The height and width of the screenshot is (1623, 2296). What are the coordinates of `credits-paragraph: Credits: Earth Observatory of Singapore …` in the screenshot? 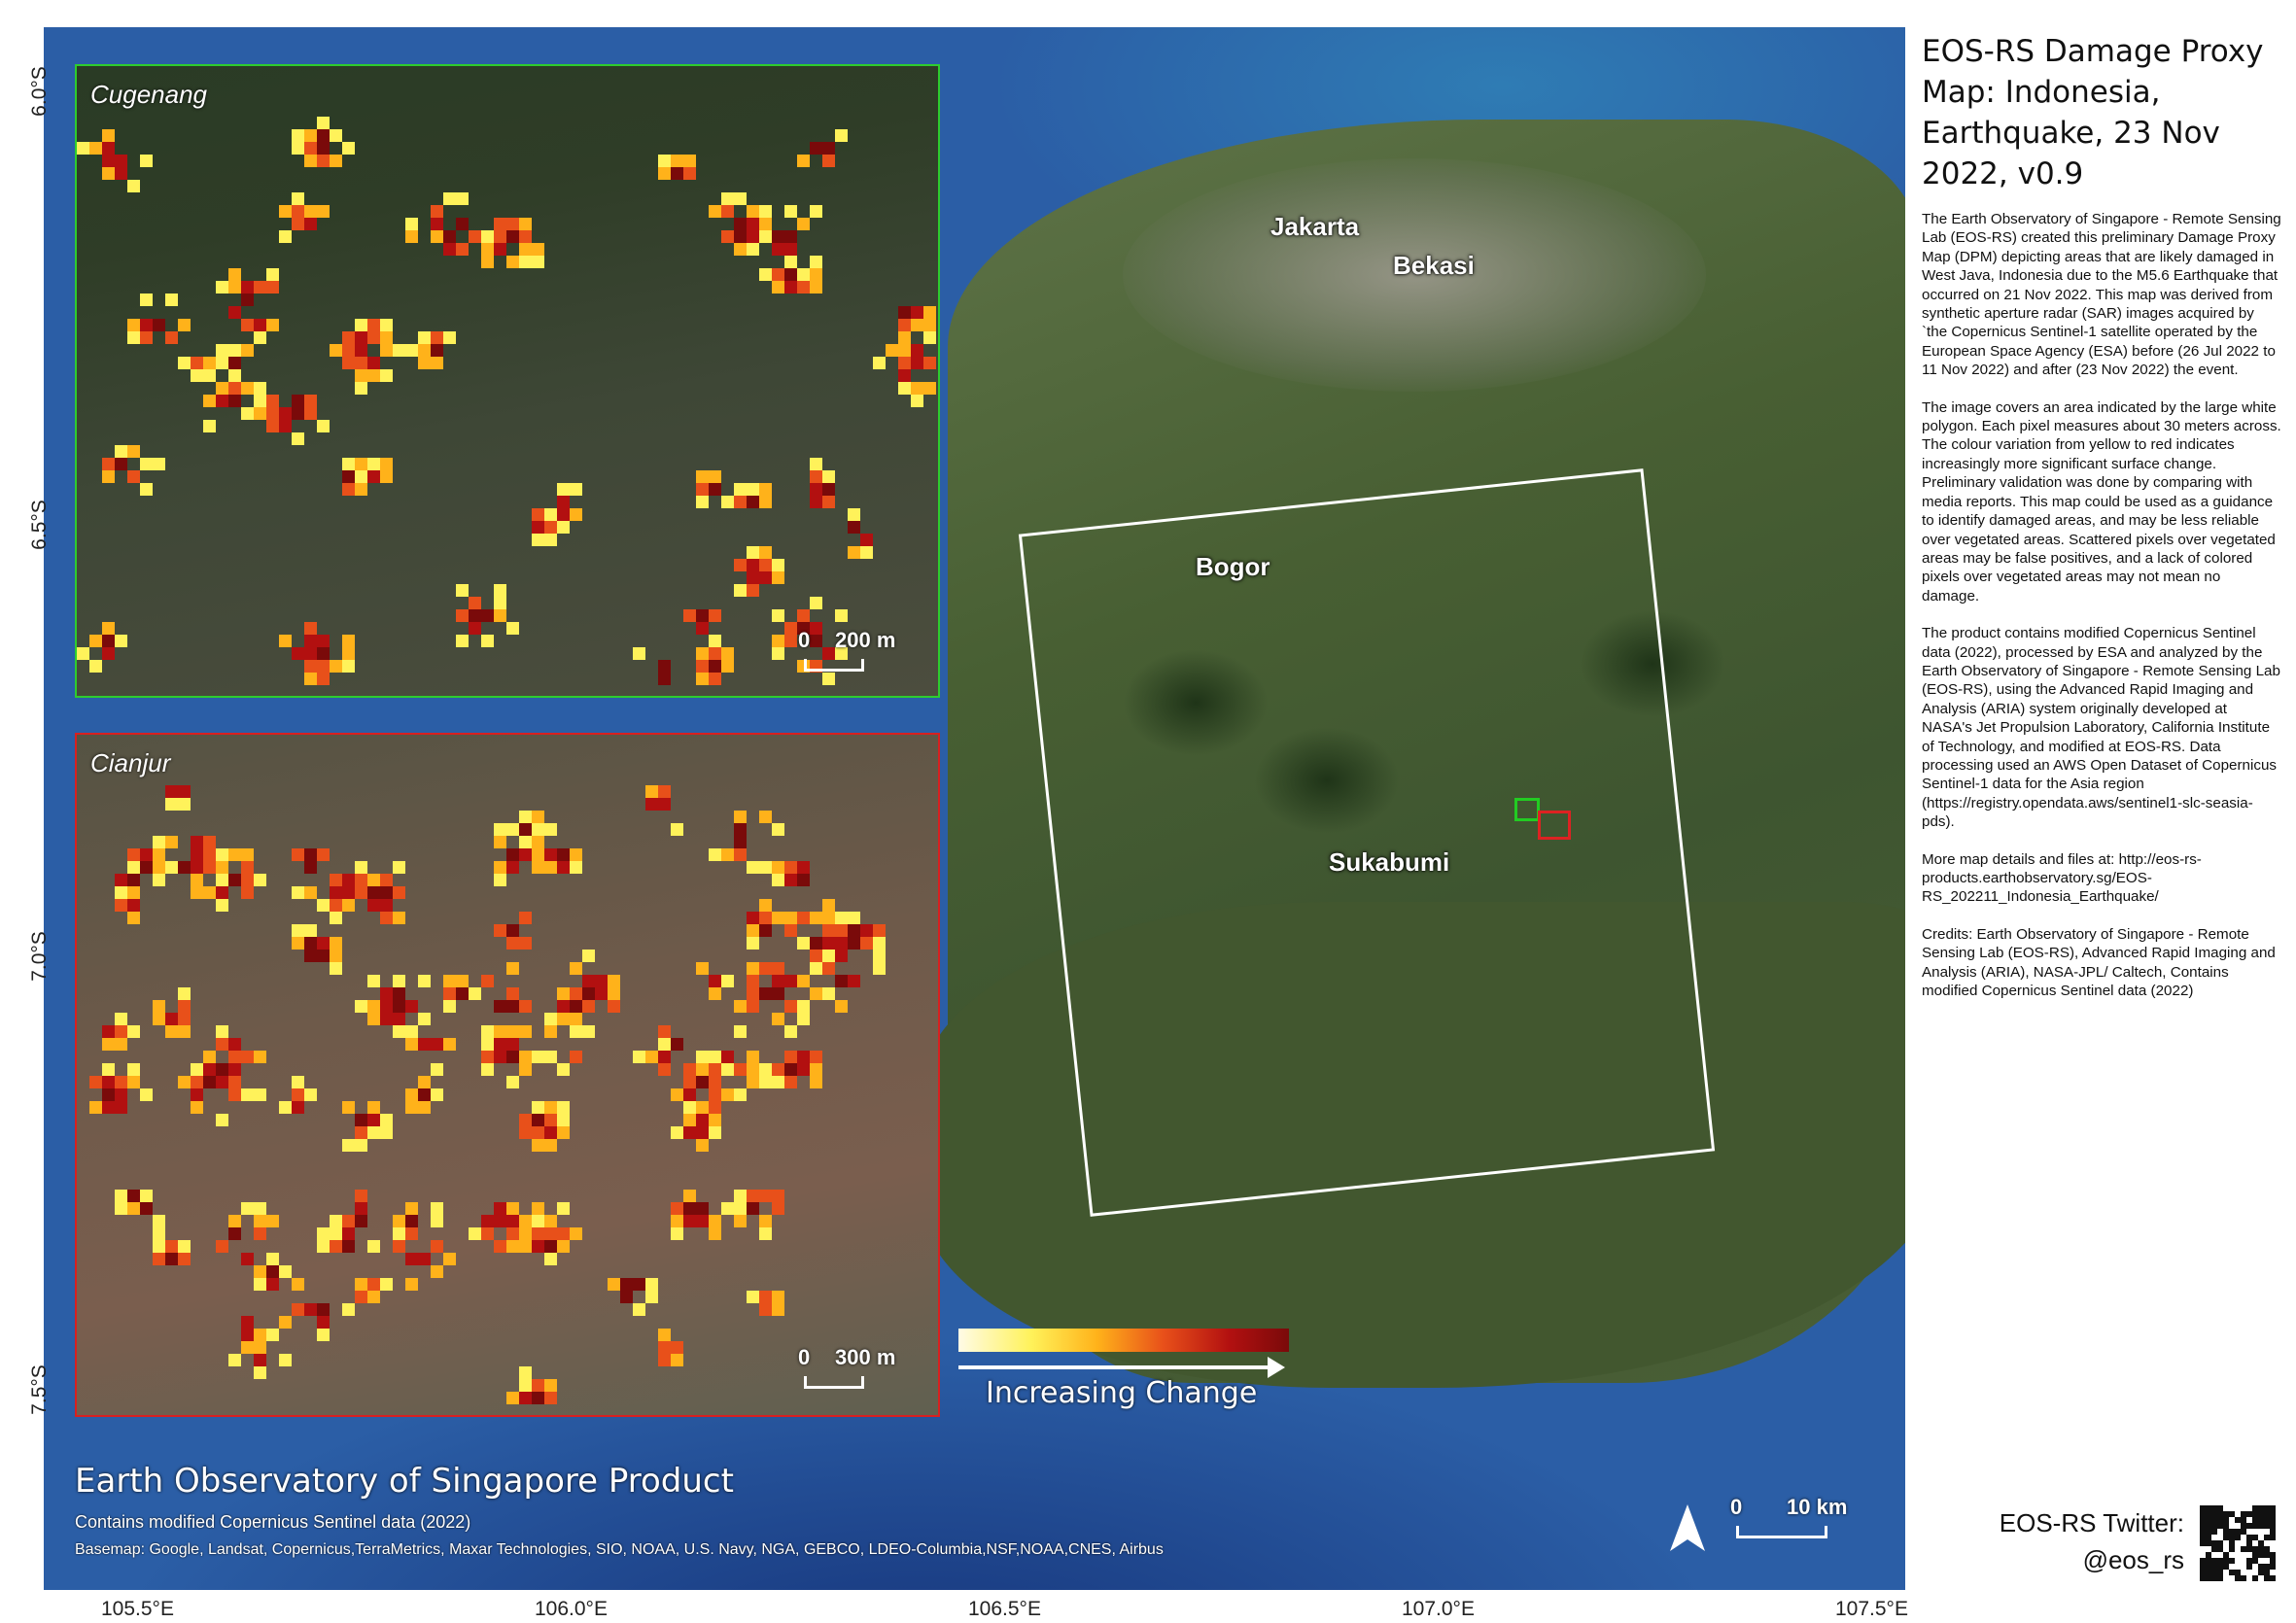 It's located at (2099, 962).